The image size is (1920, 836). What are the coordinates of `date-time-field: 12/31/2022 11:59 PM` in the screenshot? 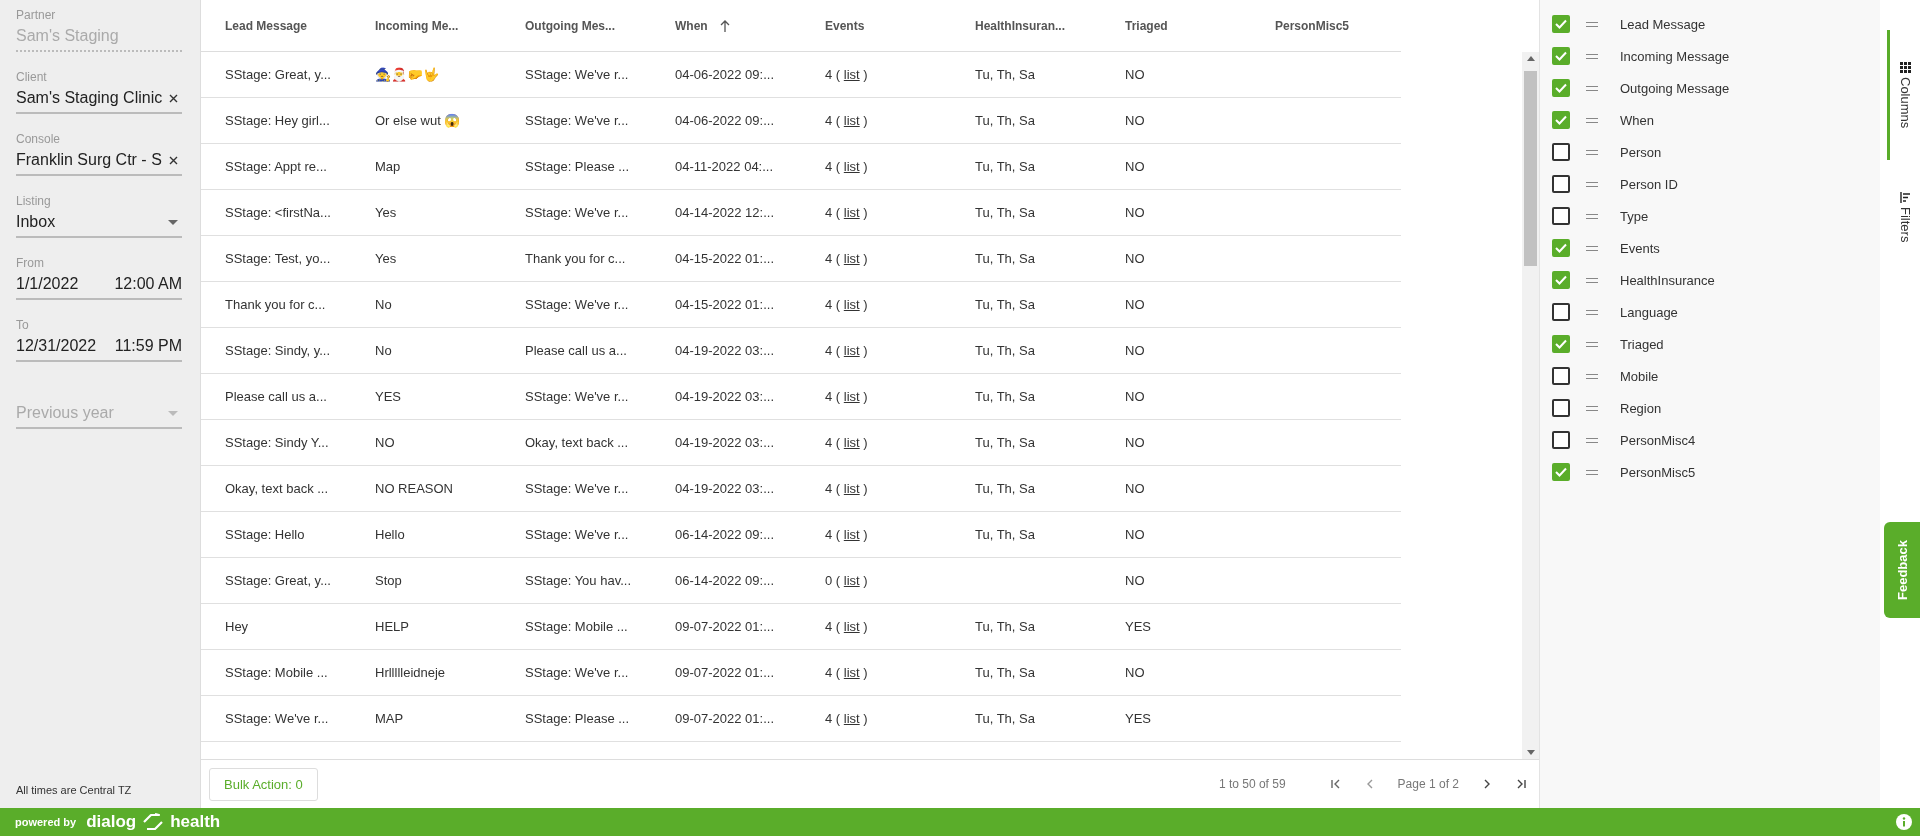 It's located at (99, 348).